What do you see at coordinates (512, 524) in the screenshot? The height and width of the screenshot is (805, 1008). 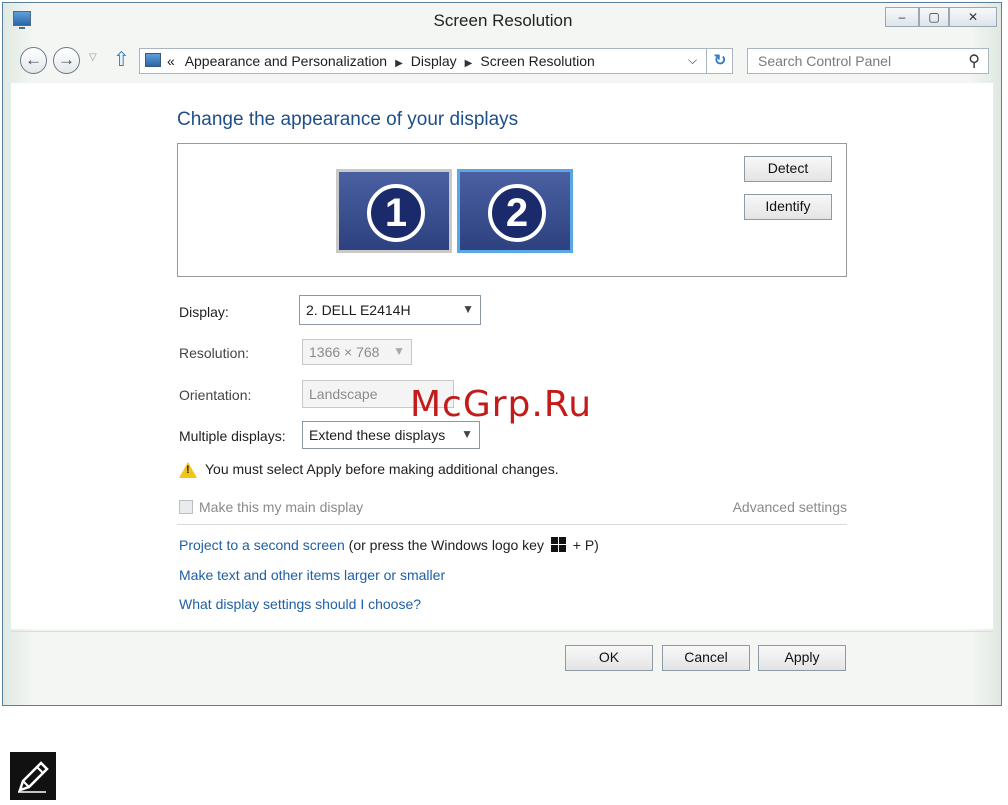 I see `divider` at bounding box center [512, 524].